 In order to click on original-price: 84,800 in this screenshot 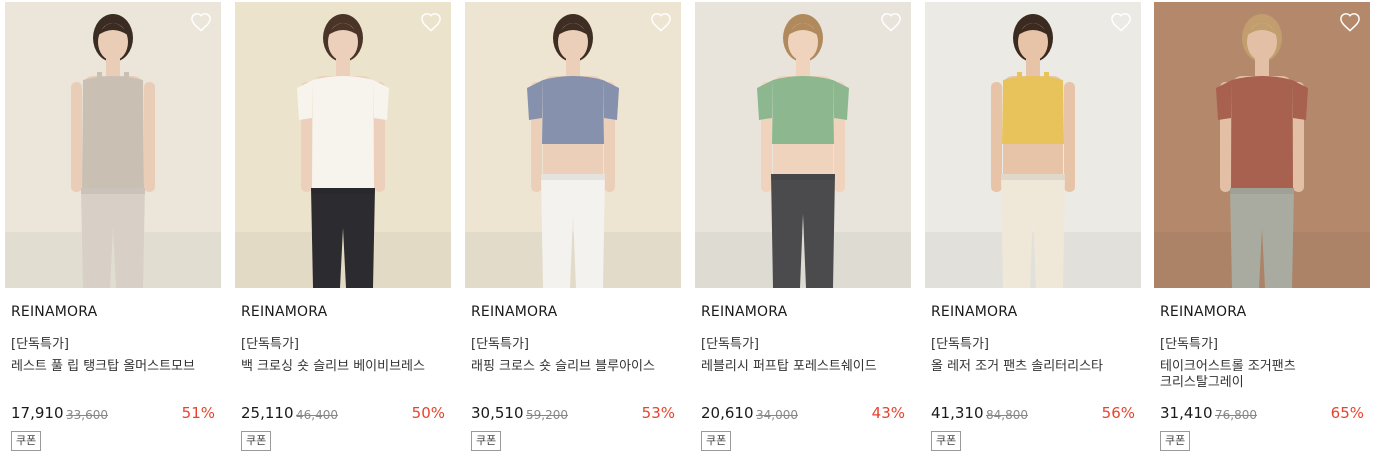, I will do `click(1007, 415)`.